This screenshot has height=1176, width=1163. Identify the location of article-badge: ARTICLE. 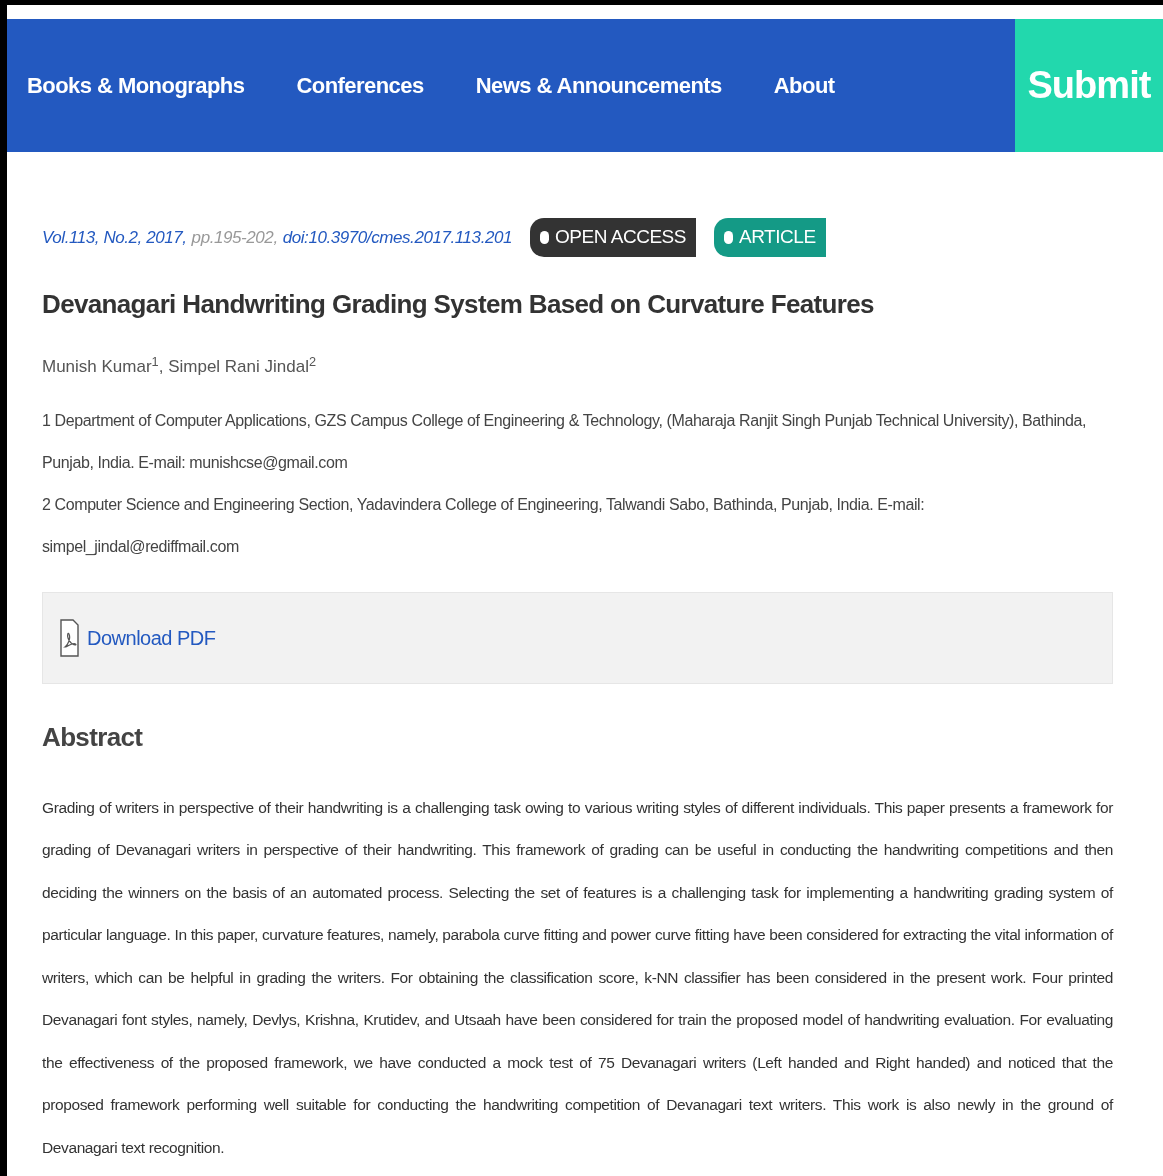
(770, 237).